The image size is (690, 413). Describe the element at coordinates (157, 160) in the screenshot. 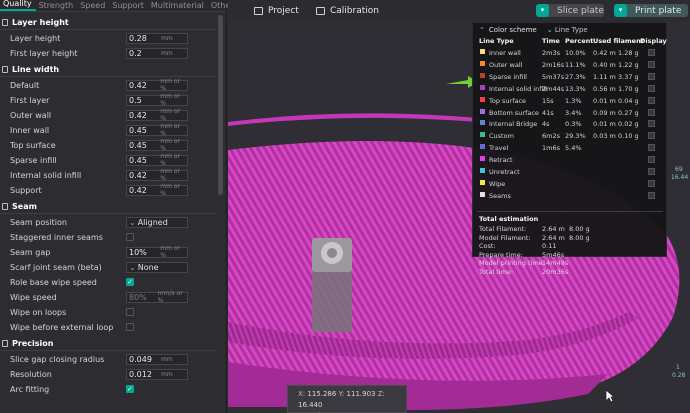

I see `lw-sparse-infill-input: 0.45 mm or %` at that location.